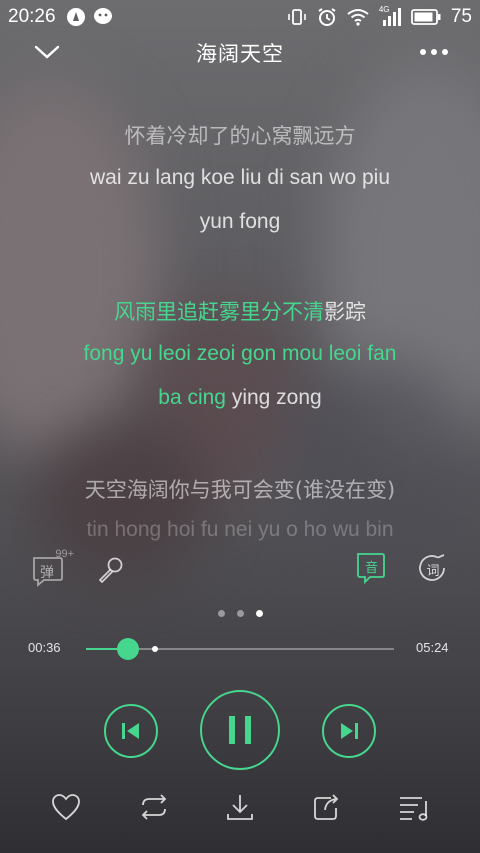  What do you see at coordinates (415, 807) in the screenshot?
I see `playlist-icon` at bounding box center [415, 807].